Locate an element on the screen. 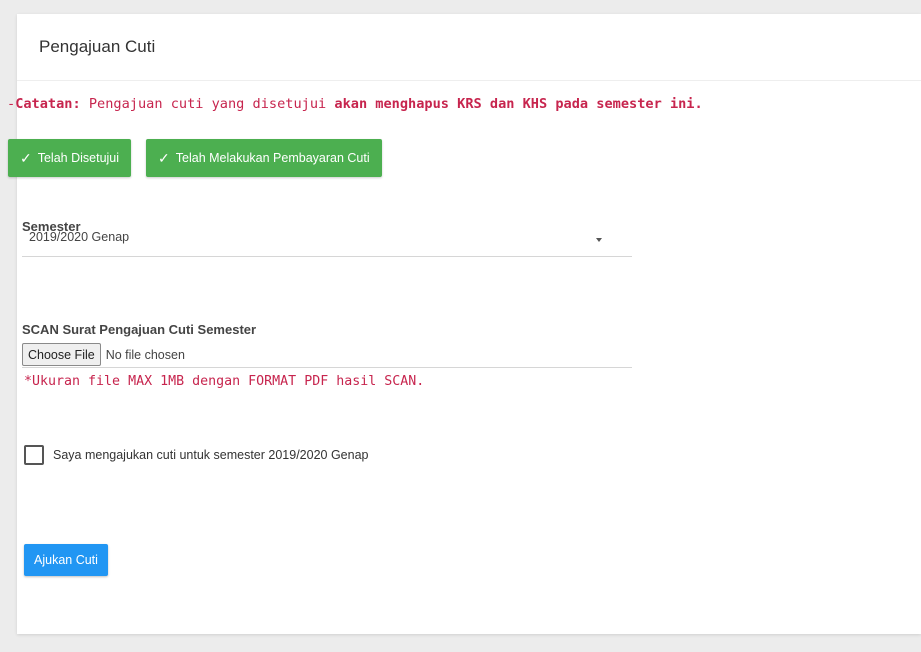 The image size is (921, 652). payment-done-button-label: Telah Melakukan Pembayaran Cuti is located at coordinates (272, 158).